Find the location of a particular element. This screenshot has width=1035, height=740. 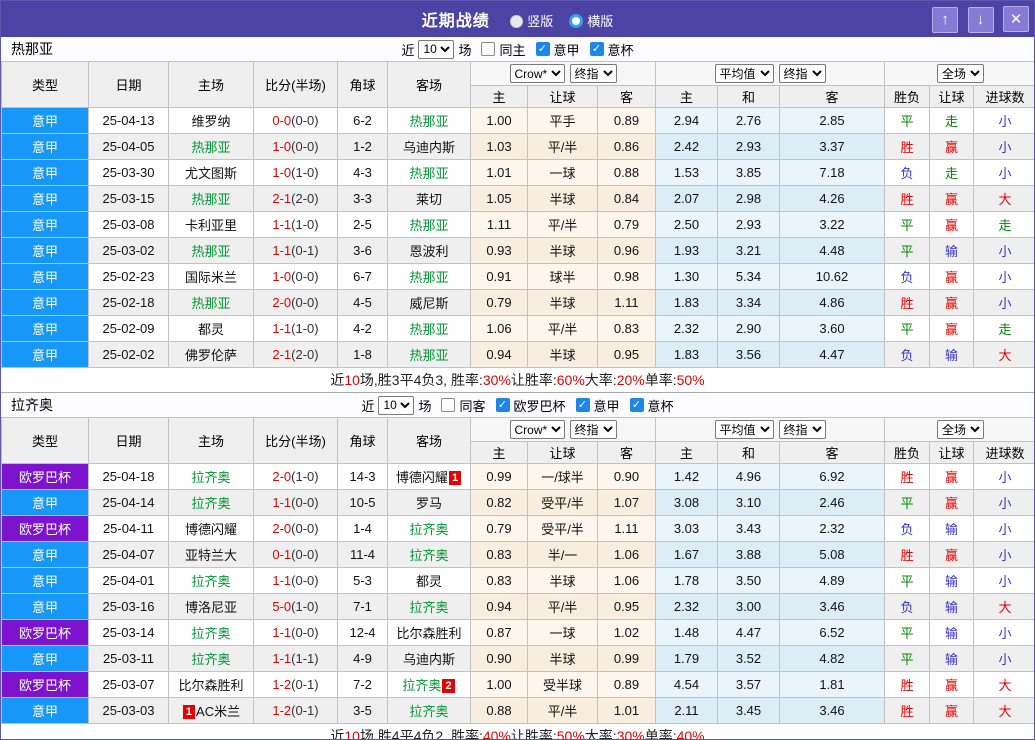

summary-text: 40% is located at coordinates (496, 734).